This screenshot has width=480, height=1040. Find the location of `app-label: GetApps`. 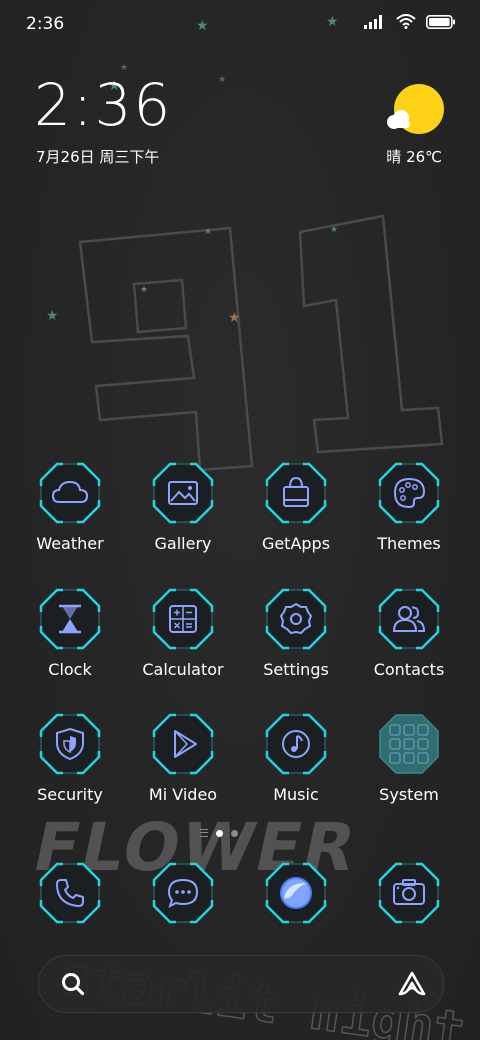

app-label: GetApps is located at coordinates (296, 543).